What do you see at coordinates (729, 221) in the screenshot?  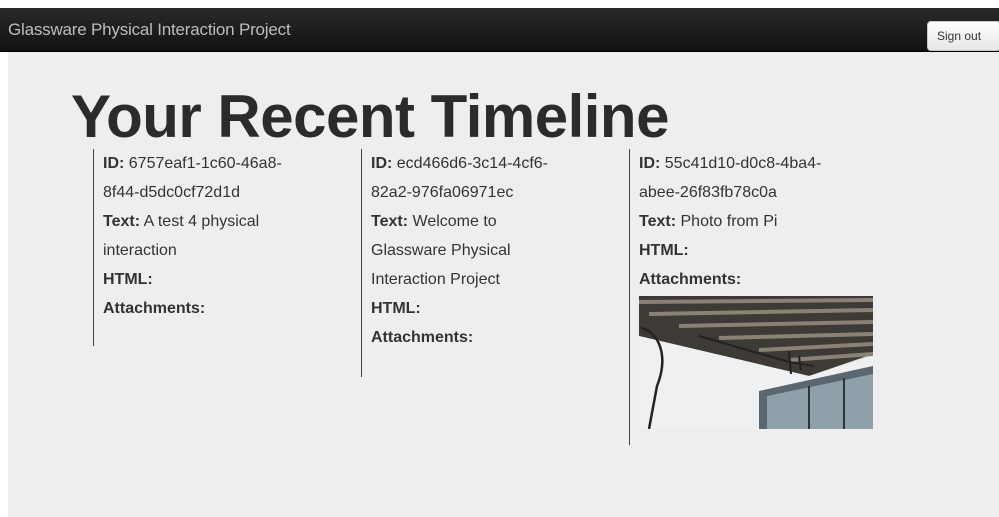 I see `text-value: Photo from Pi` at bounding box center [729, 221].